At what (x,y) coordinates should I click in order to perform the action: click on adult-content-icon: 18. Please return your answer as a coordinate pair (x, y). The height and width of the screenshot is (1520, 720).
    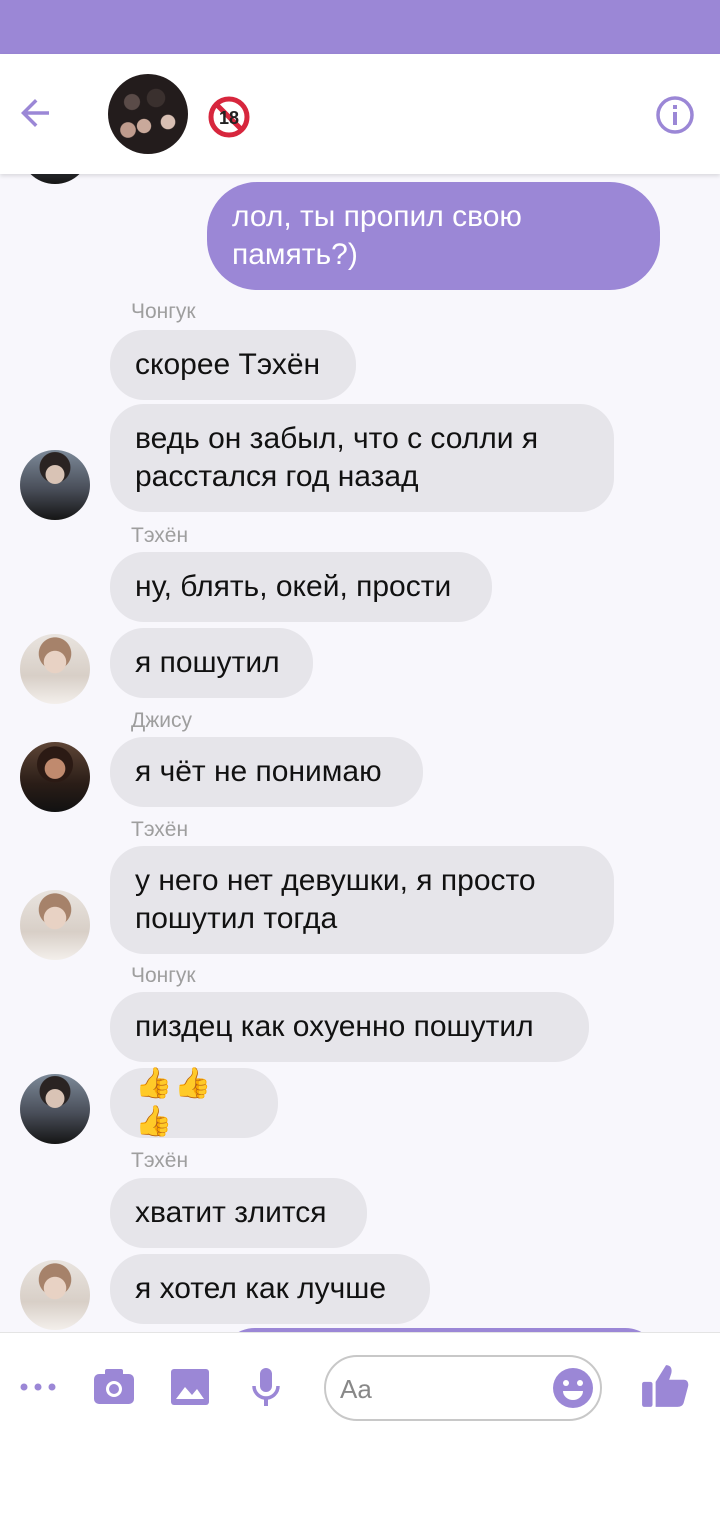
    Looking at the image, I should click on (229, 117).